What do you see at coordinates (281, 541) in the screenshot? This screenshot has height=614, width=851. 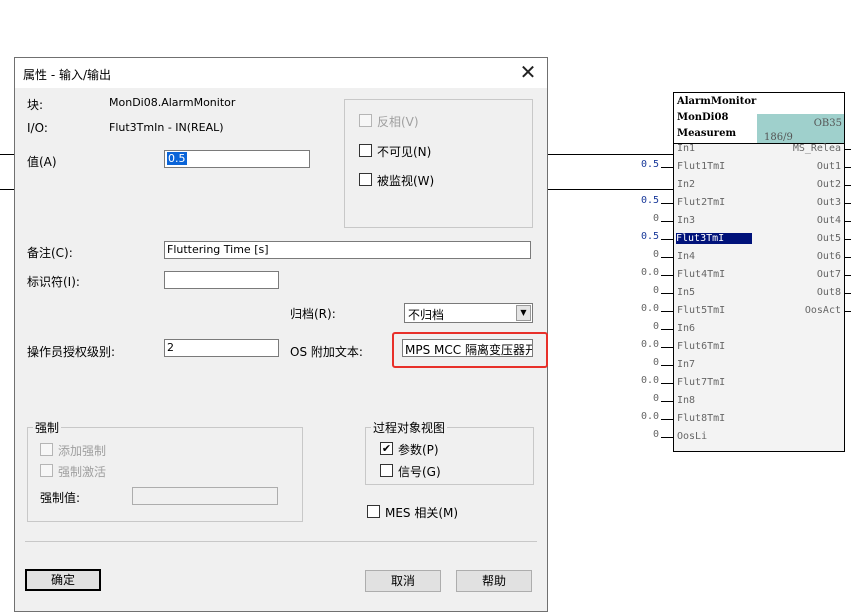 I see `separator` at bounding box center [281, 541].